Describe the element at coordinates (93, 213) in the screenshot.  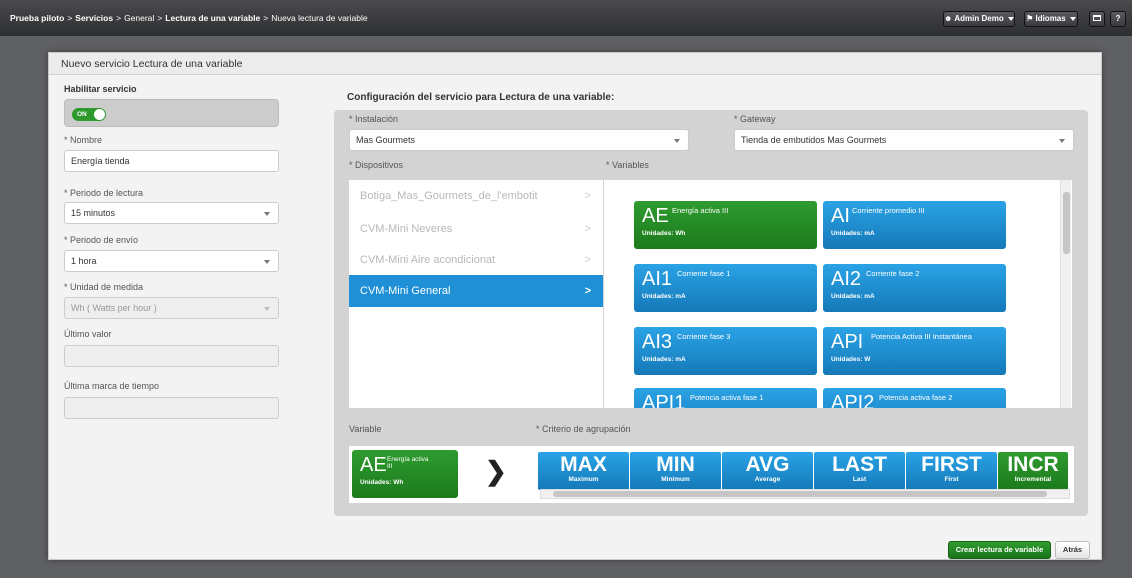
I see `read-period-value: 15 minutos` at that location.